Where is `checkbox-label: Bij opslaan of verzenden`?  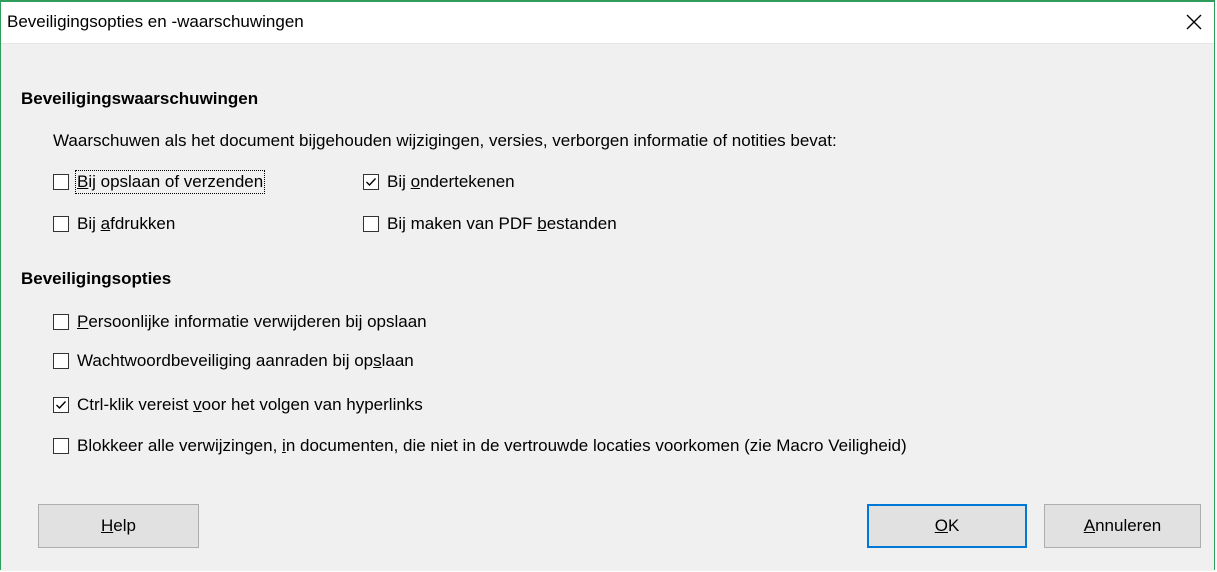 checkbox-label: Bij opslaan of verzenden is located at coordinates (170, 182).